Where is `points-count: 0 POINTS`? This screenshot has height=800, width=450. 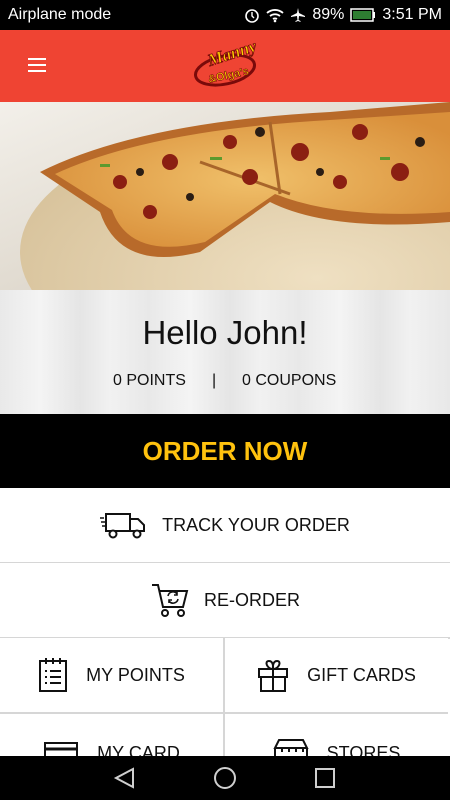
points-count: 0 POINTS is located at coordinates (149, 380).